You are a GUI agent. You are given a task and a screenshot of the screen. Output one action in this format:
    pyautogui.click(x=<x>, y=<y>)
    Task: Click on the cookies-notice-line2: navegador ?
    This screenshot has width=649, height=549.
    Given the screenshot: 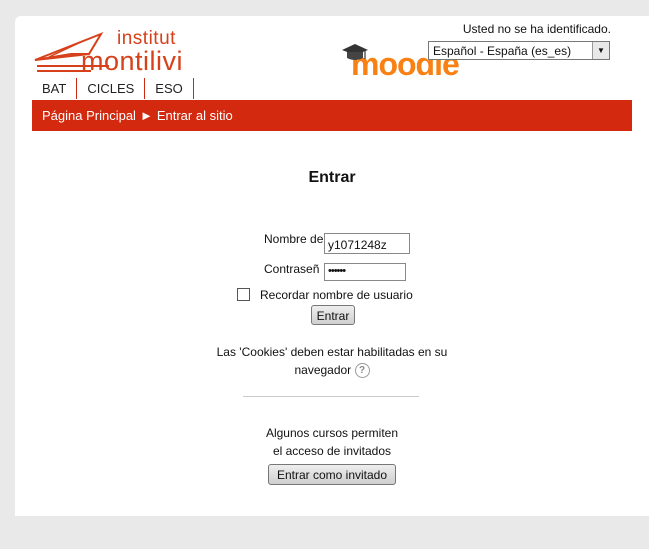 What is the action you would take?
    pyautogui.click(x=332, y=370)
    